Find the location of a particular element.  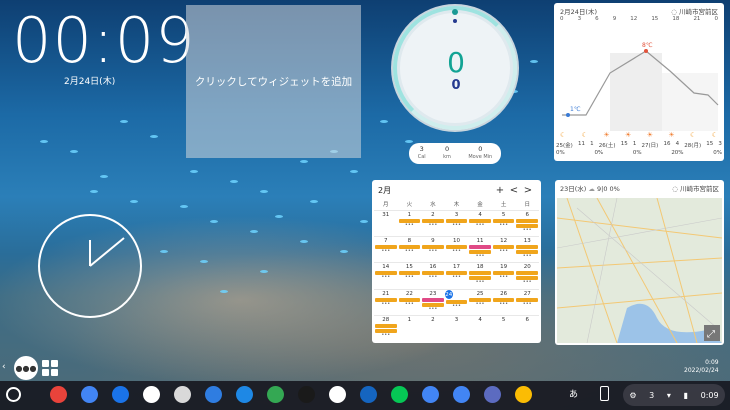

google-calendar-icon is located at coordinates (89, 394).